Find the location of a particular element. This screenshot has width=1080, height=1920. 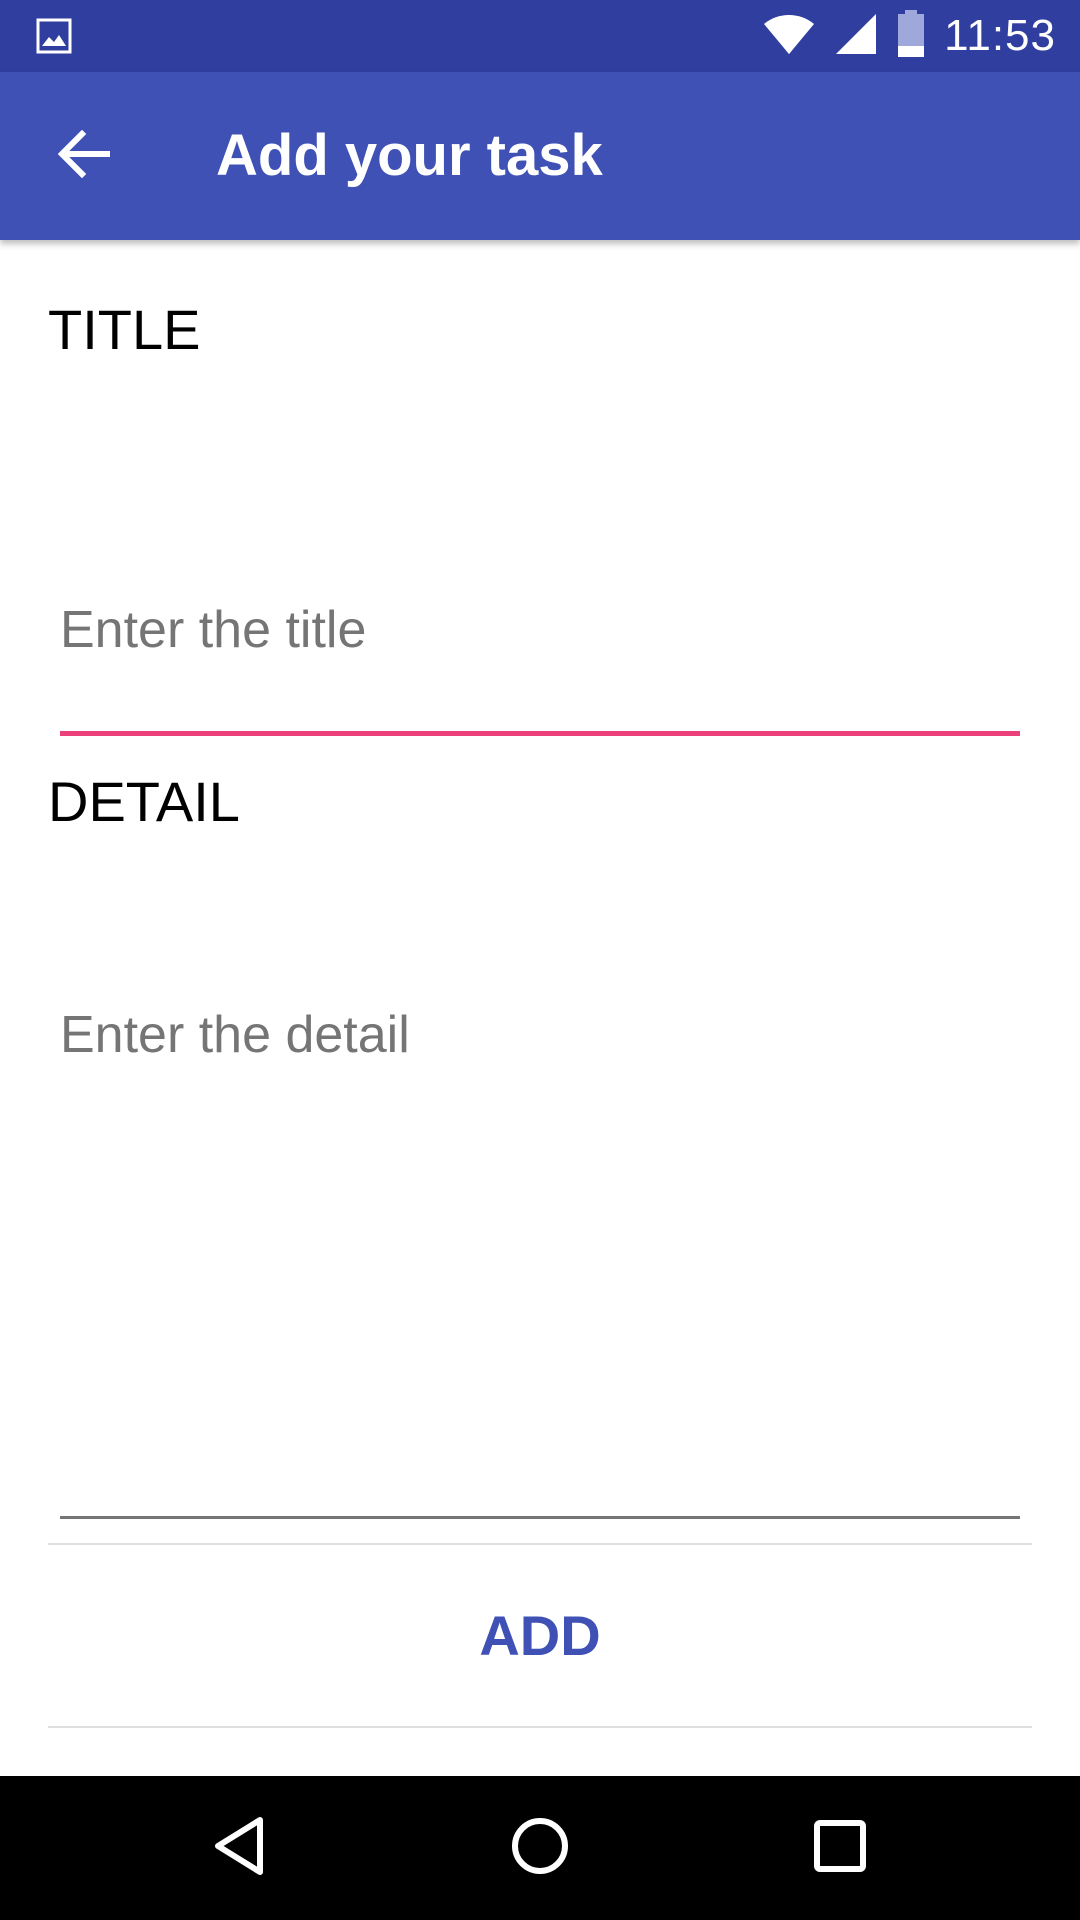

wifi-icon is located at coordinates (789, 36).